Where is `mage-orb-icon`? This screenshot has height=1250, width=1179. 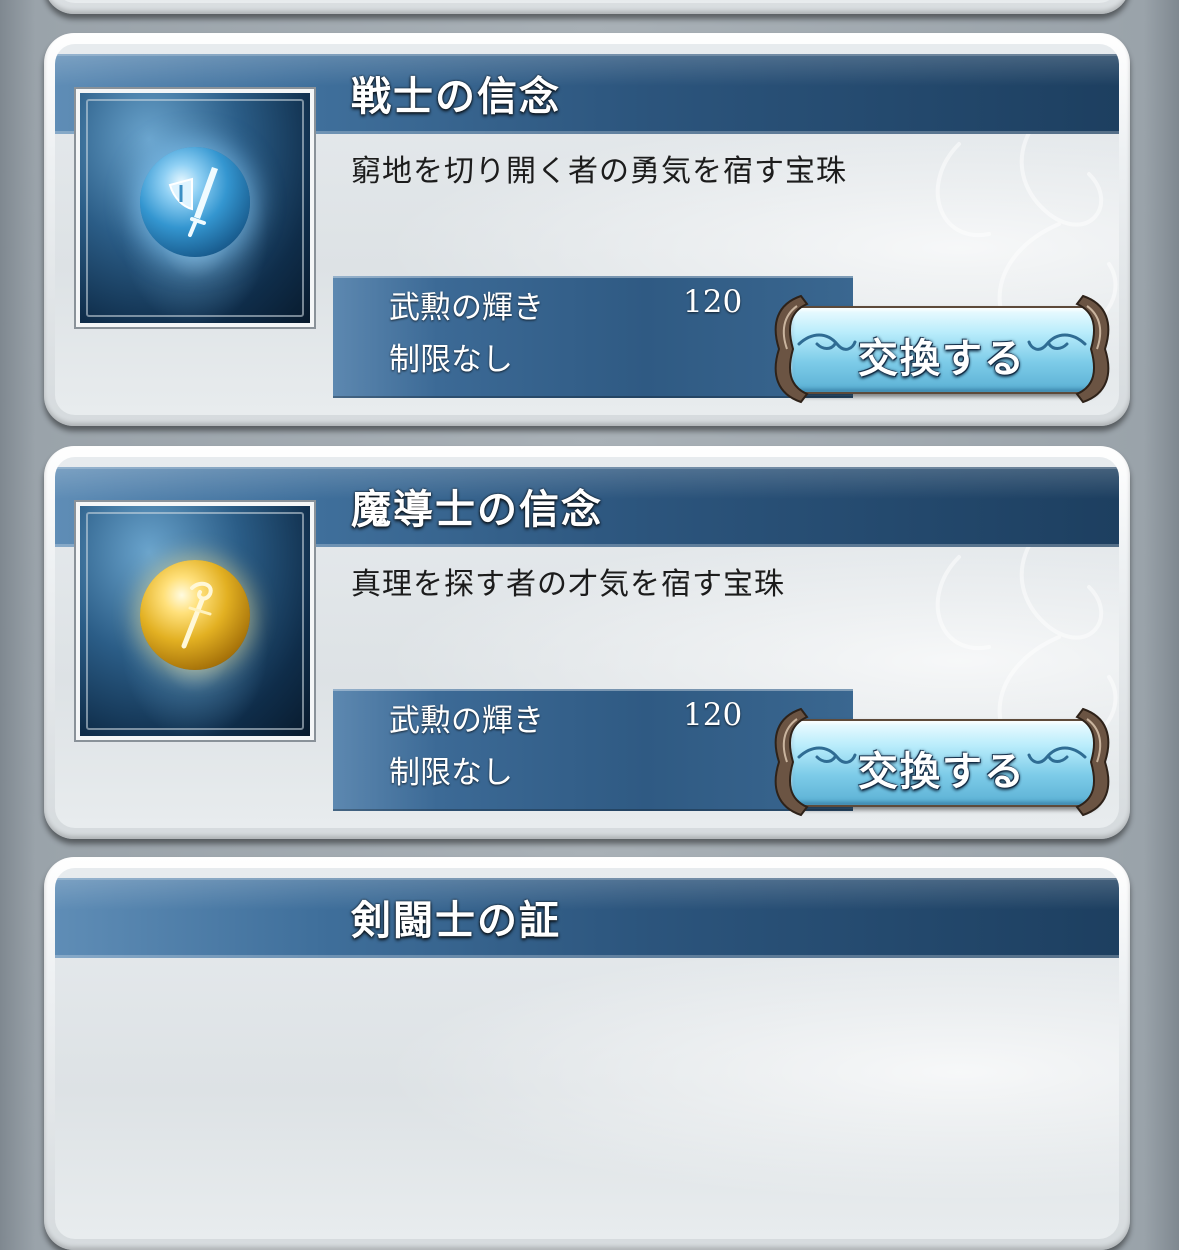 mage-orb-icon is located at coordinates (195, 621).